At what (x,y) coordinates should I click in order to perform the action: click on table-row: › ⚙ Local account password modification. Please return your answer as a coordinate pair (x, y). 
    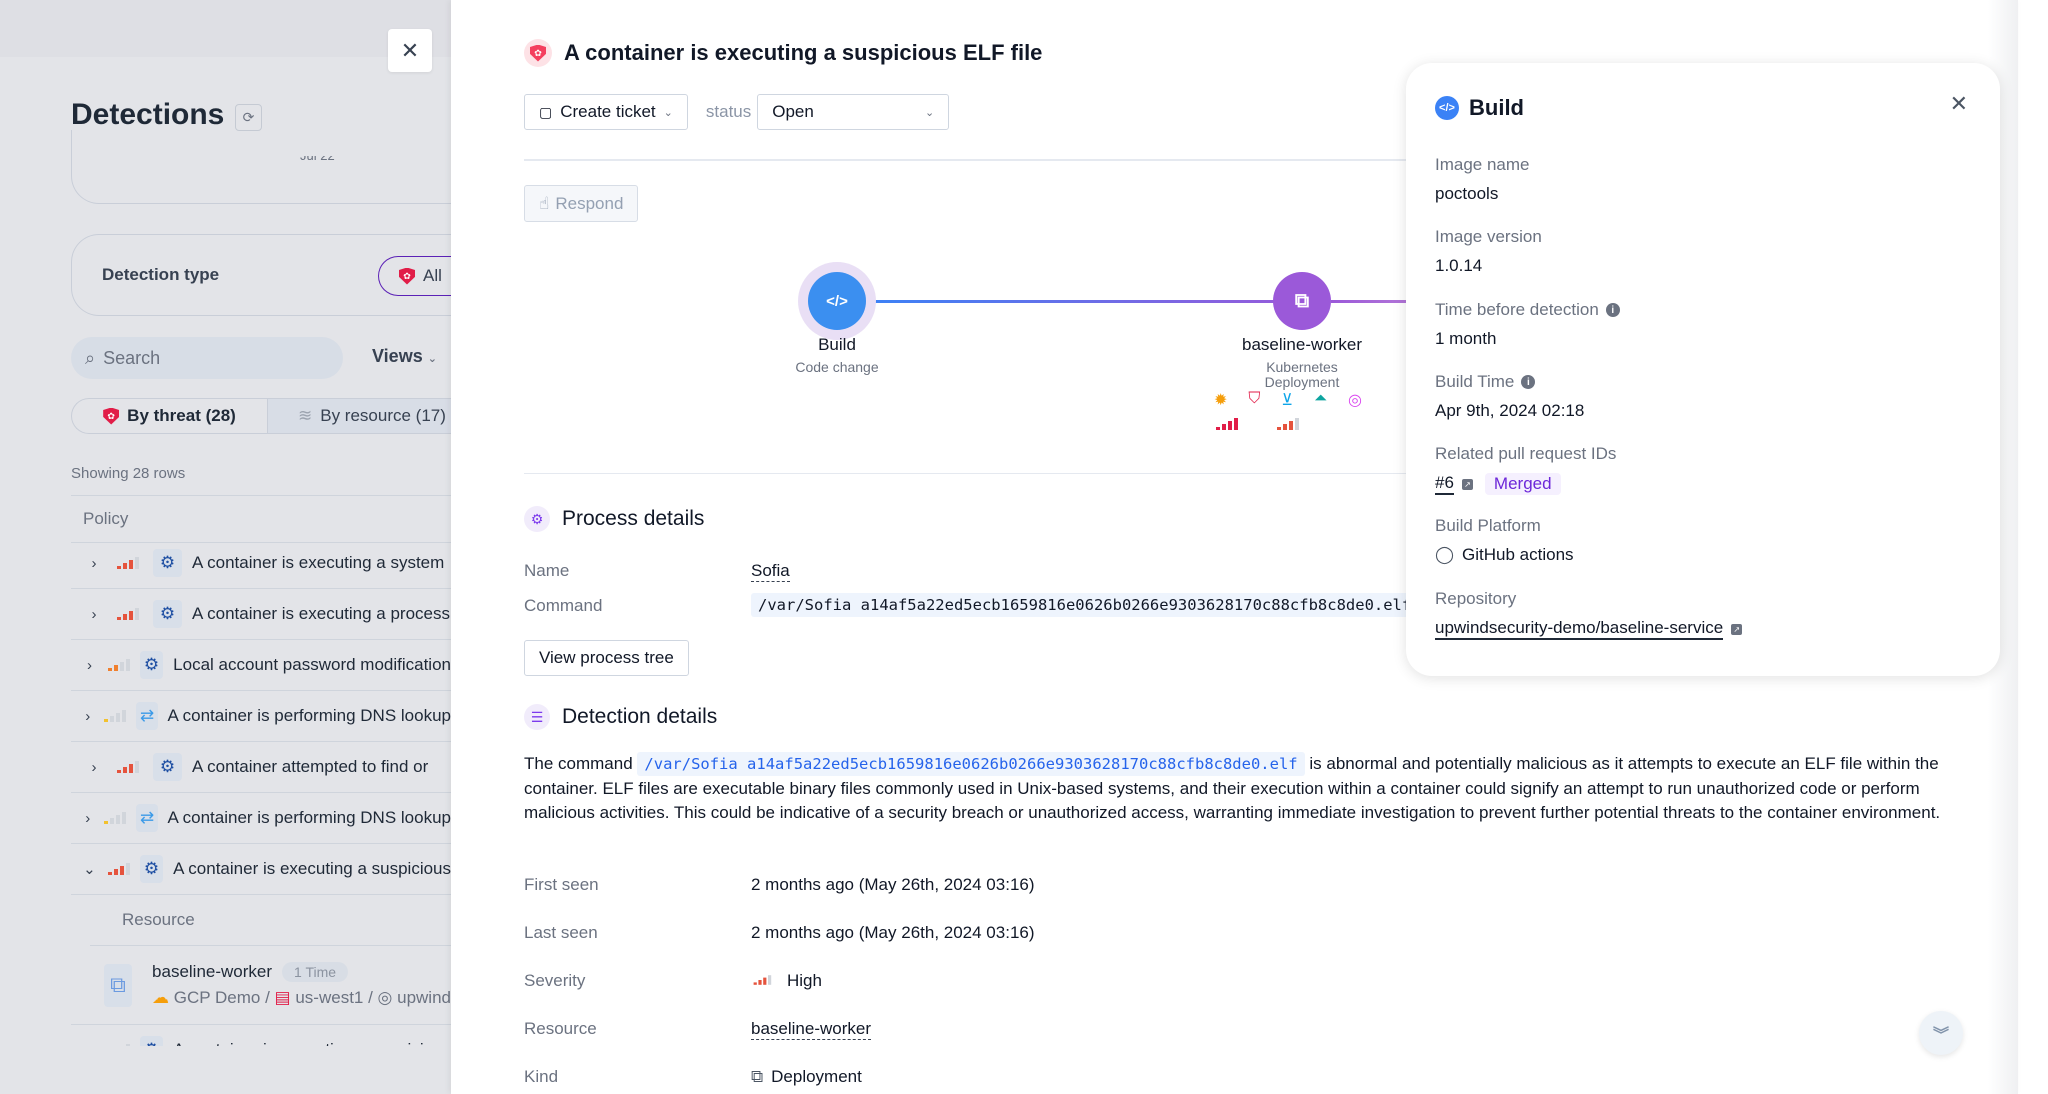
    Looking at the image, I should click on (261, 665).